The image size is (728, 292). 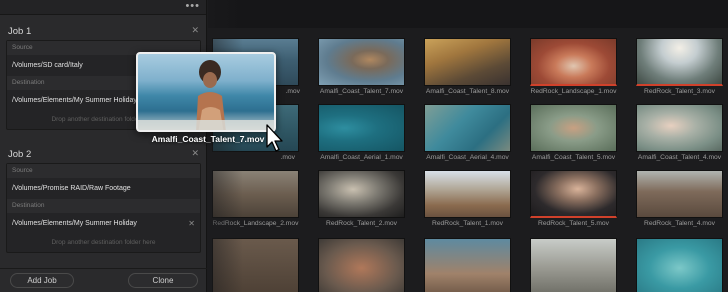 What do you see at coordinates (103, 188) in the screenshot?
I see `source-path: /Volumes/Promise RAID/Raw Footage` at bounding box center [103, 188].